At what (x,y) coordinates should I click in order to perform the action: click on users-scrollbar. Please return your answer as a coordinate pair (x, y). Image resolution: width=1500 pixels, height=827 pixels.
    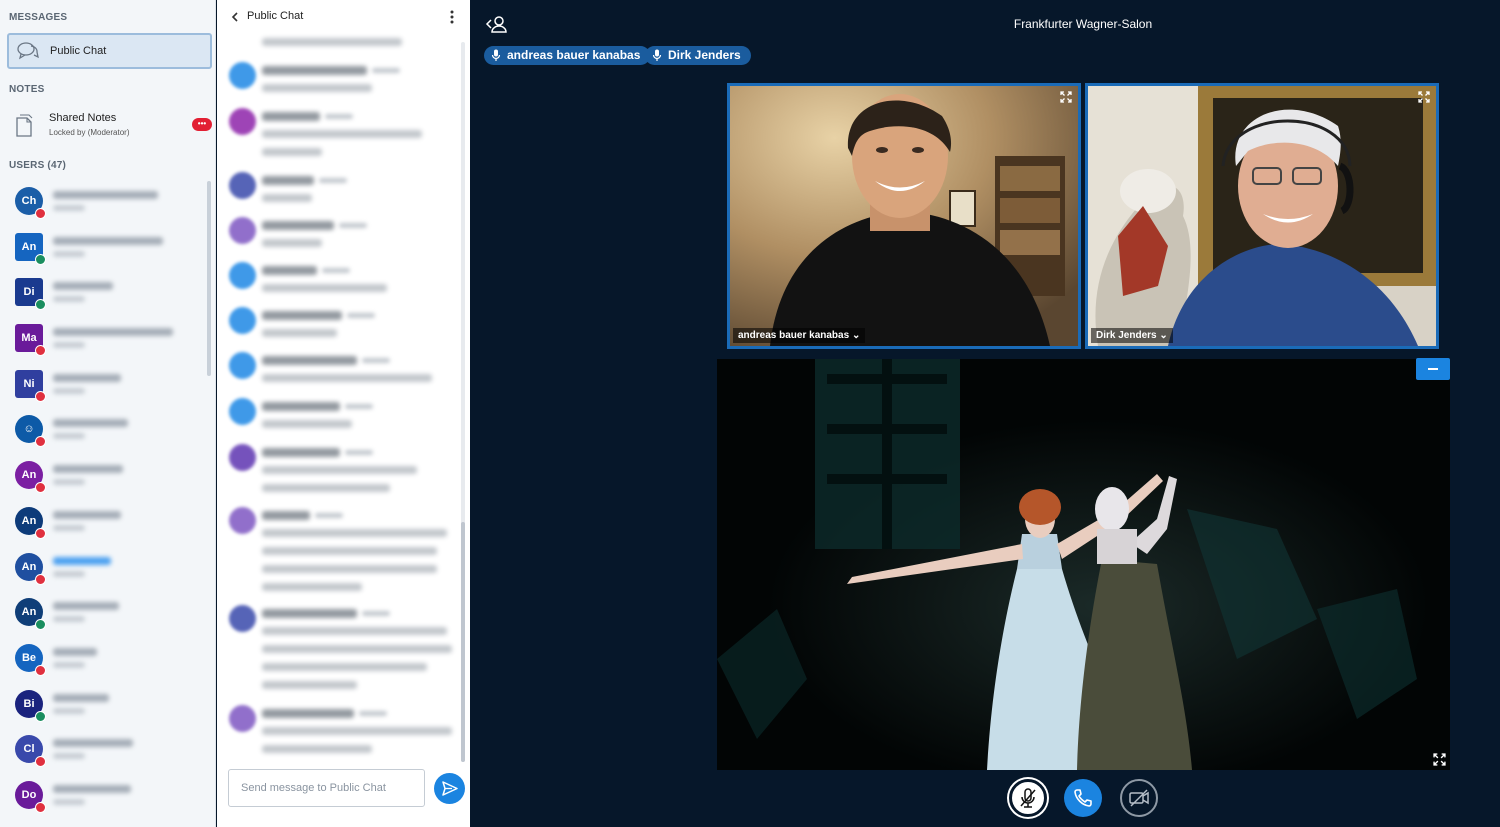
    Looking at the image, I should click on (209, 278).